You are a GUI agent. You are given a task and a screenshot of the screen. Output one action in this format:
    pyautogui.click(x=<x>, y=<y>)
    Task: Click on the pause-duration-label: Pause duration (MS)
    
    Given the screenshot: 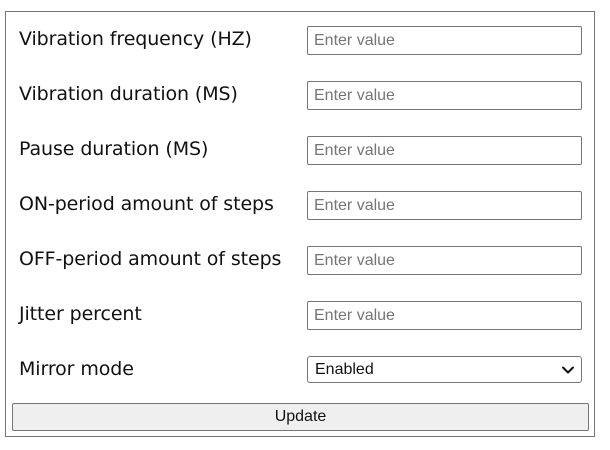 What is the action you would take?
    pyautogui.click(x=114, y=149)
    